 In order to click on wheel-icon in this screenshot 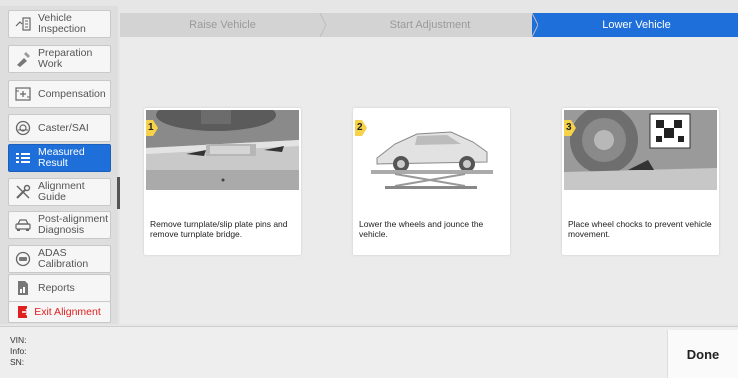, I will do `click(23, 128)`.